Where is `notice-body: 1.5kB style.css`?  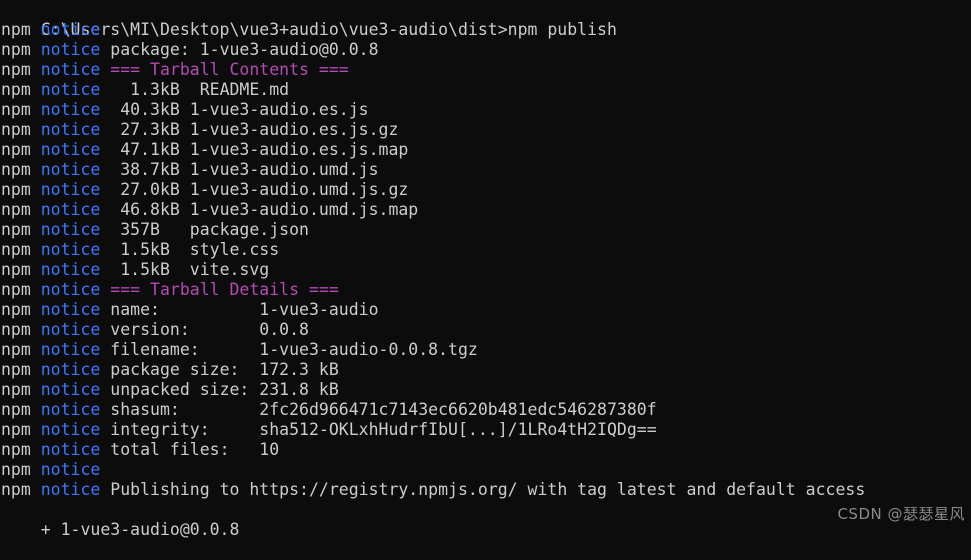
notice-body: 1.5kB style.css is located at coordinates (190, 249).